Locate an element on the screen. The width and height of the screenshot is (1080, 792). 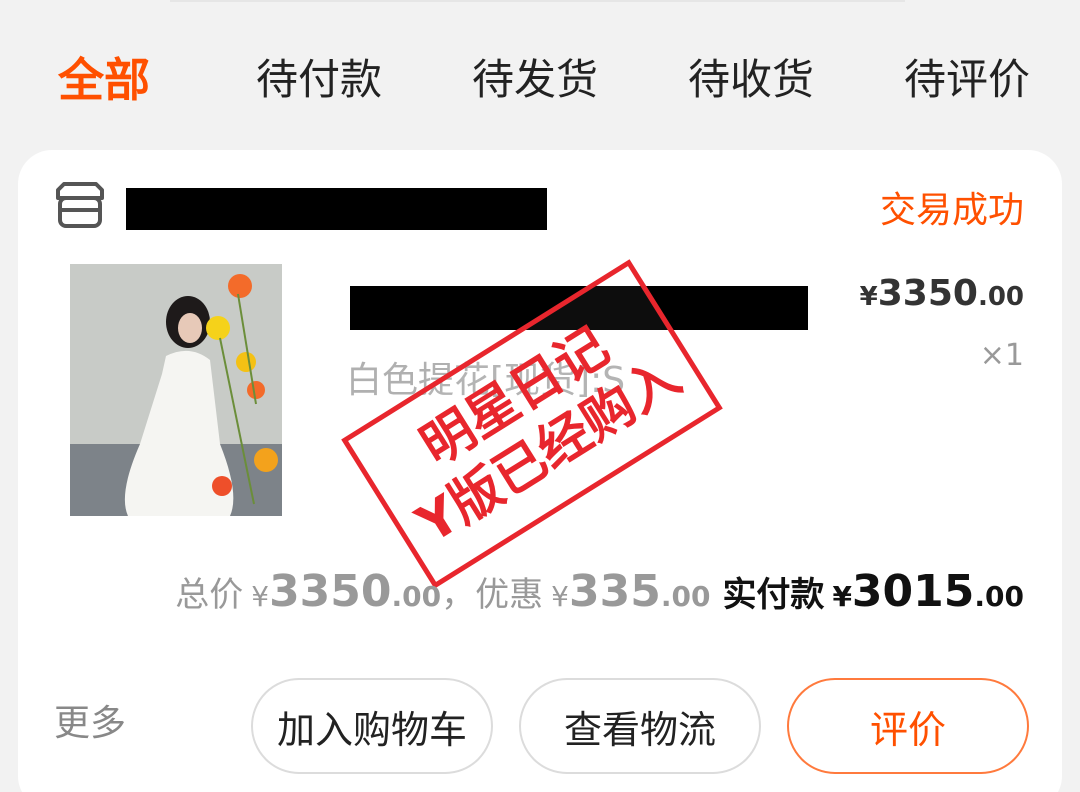
add-to-cart-button: 加入购物车 is located at coordinates (372, 726).